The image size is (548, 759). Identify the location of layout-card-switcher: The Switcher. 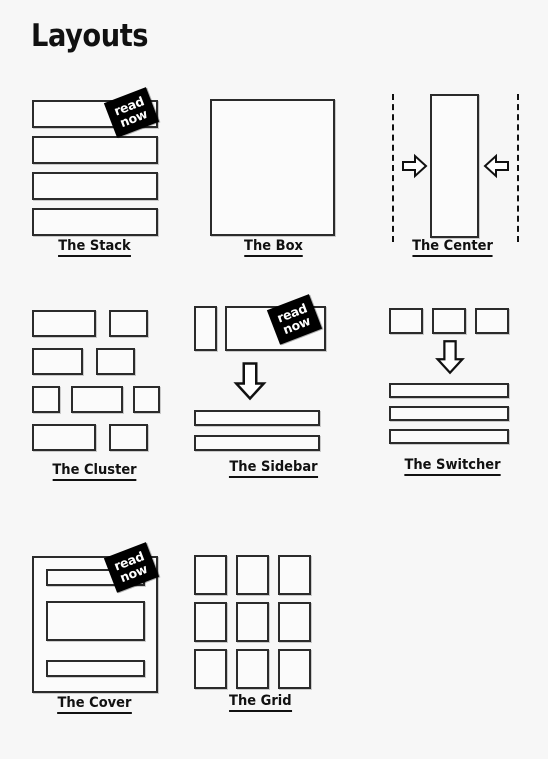
(452, 390).